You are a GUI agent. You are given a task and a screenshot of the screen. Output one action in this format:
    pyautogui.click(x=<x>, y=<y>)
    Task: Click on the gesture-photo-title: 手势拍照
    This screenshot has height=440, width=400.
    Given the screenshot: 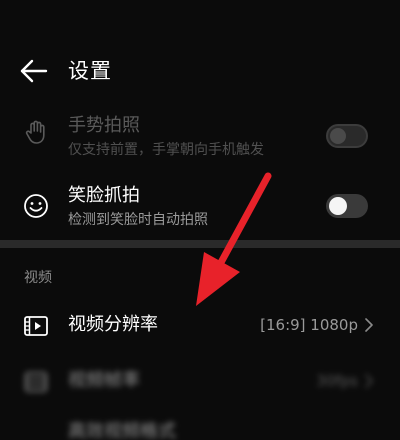 What is the action you would take?
    pyautogui.click(x=104, y=125)
    